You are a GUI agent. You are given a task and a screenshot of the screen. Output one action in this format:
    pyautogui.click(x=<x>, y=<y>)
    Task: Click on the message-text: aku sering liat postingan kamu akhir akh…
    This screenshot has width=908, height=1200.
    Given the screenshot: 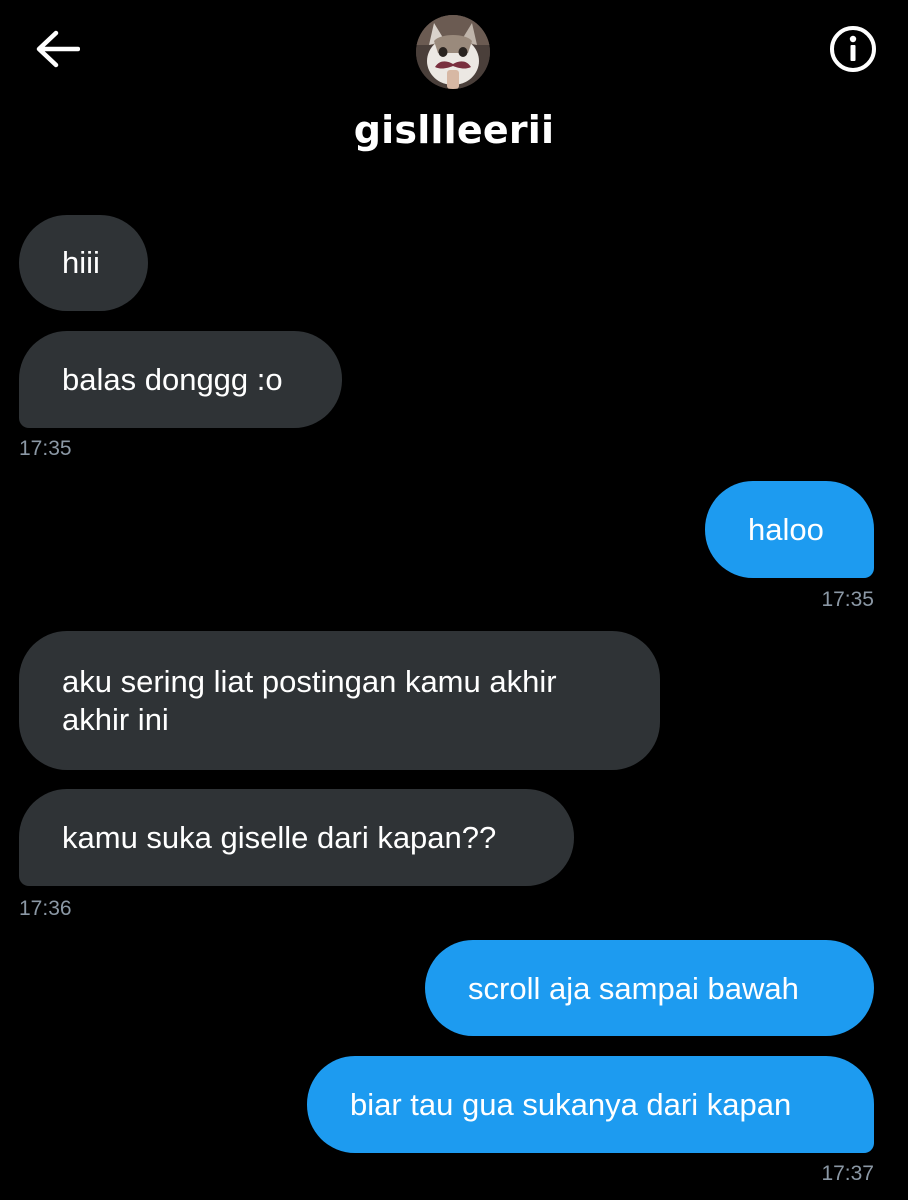 What is the action you would take?
    pyautogui.click(x=309, y=700)
    